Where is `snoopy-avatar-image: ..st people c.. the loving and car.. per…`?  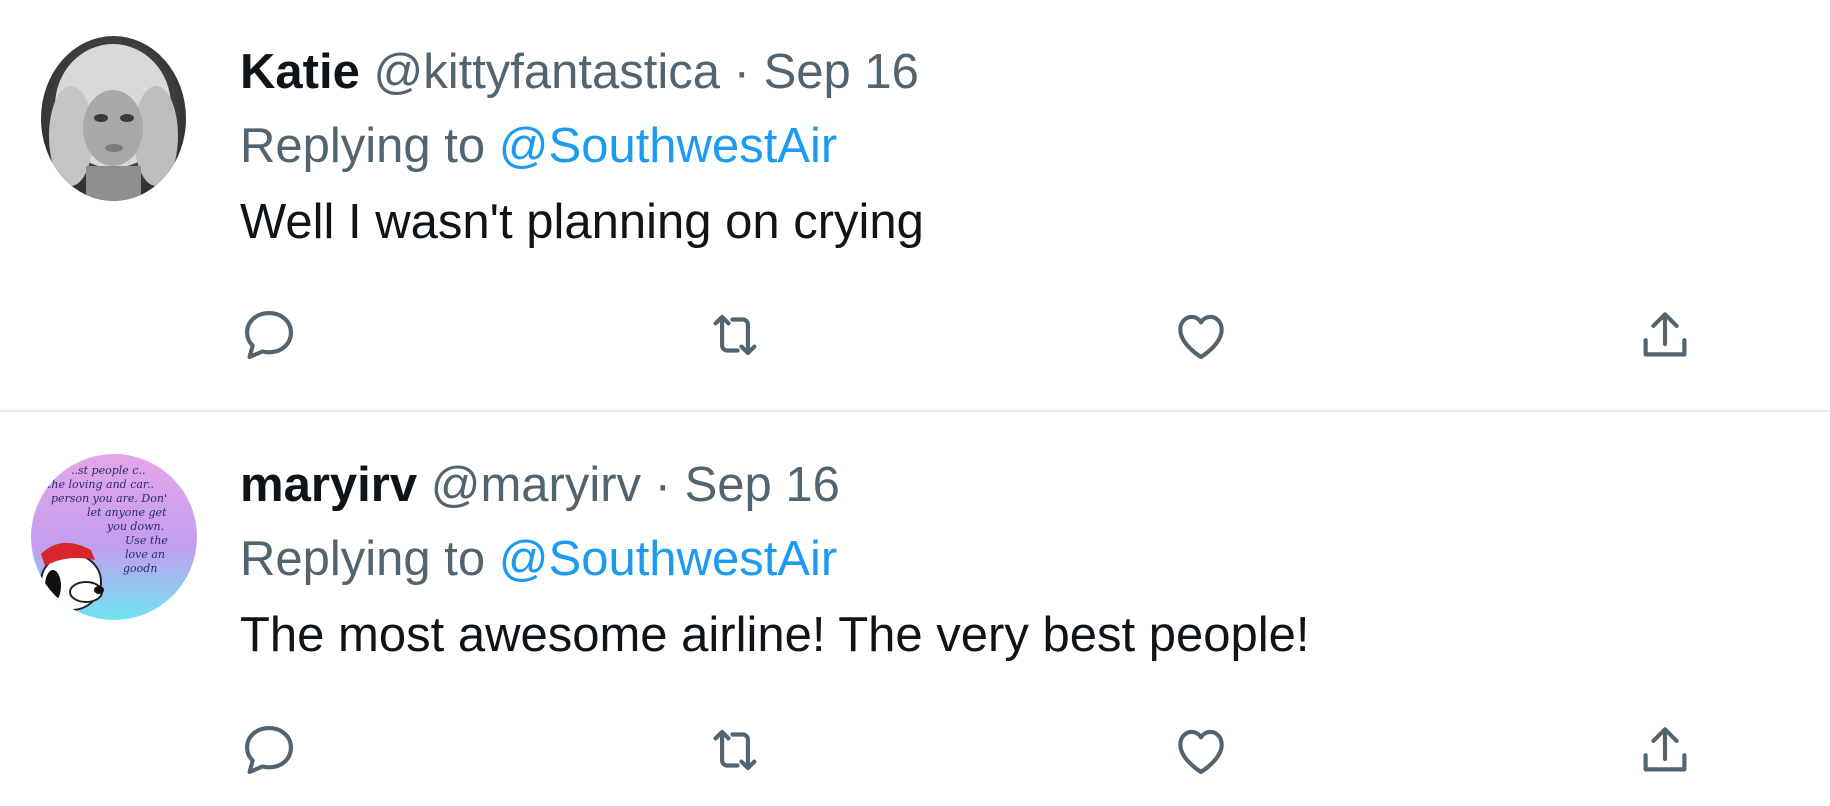 snoopy-avatar-image: ..st people c.. the loving and car.. per… is located at coordinates (114, 537).